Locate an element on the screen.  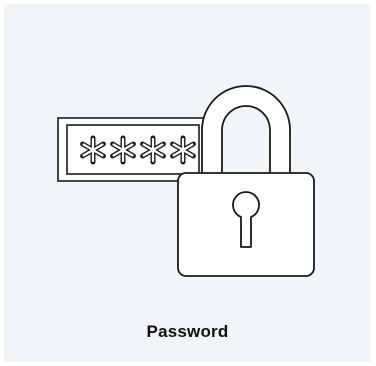
caption-label: Password is located at coordinates (187, 331).